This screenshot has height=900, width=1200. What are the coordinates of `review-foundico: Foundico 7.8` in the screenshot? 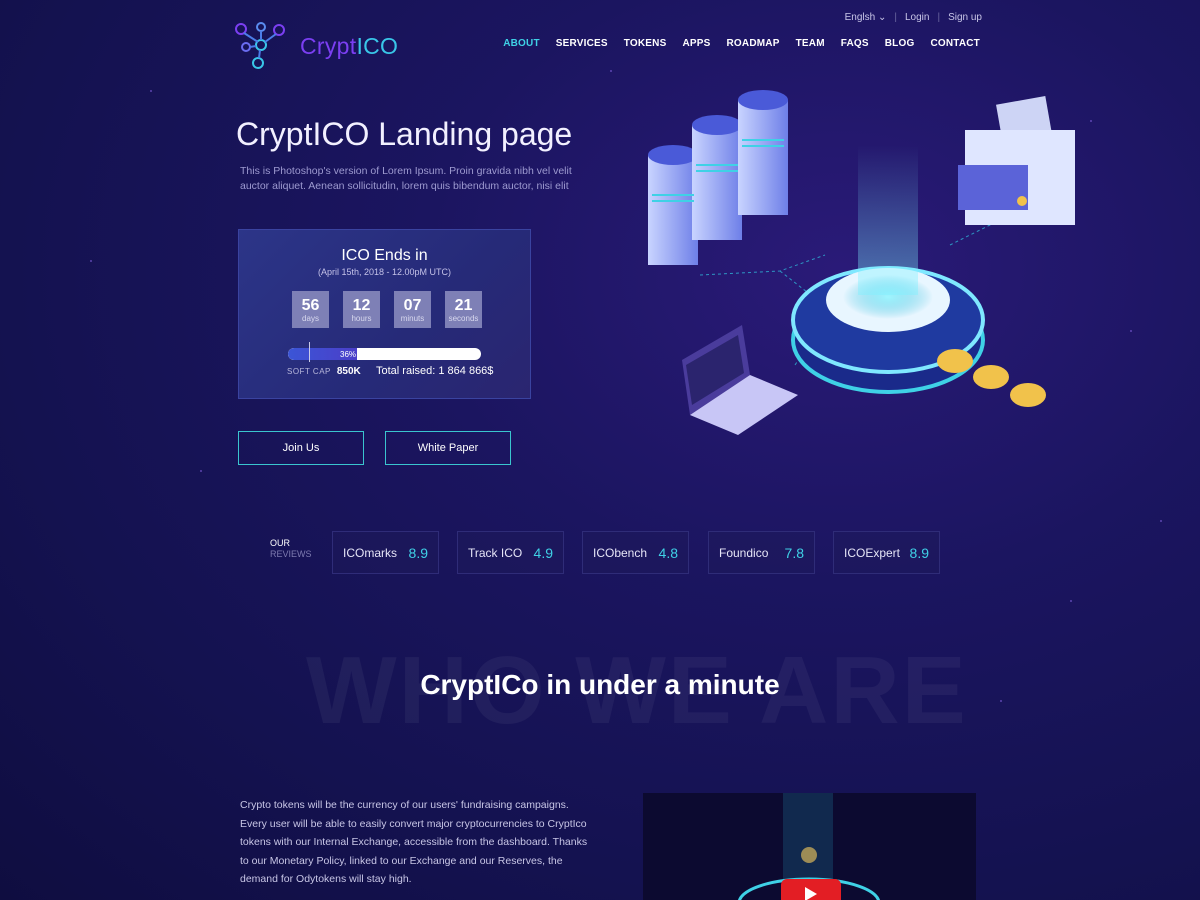 It's located at (761, 552).